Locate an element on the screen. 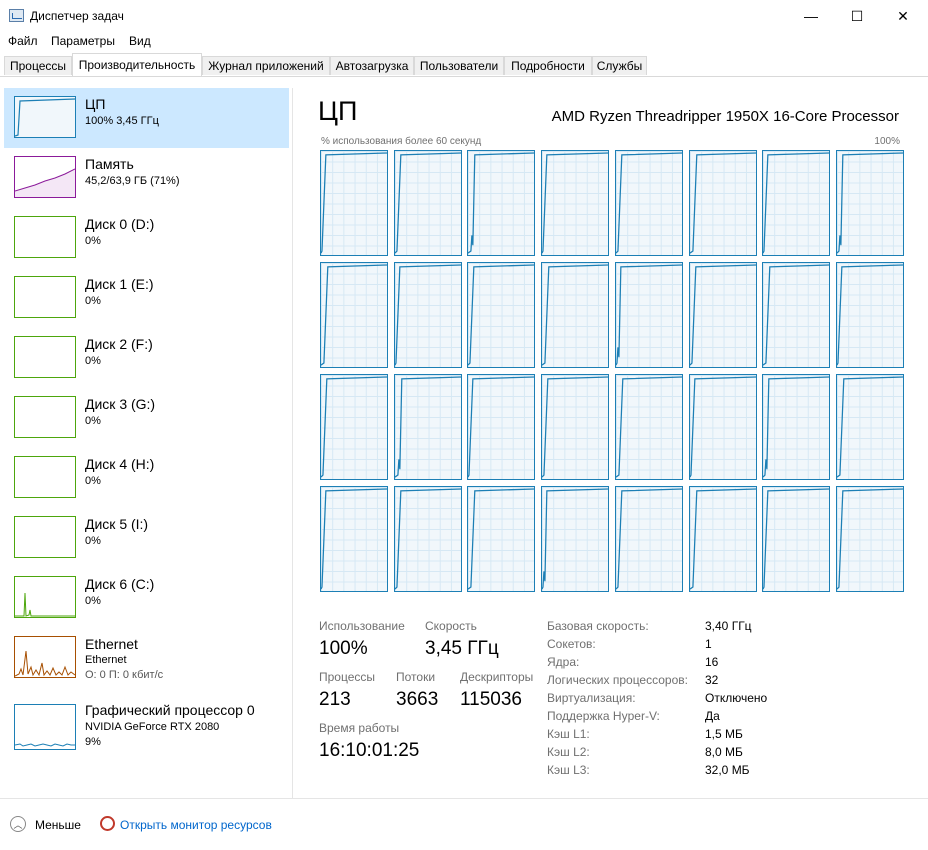 This screenshot has width=928, height=850. sidebar-item-disk-0: Диск 0 (D:) 0% is located at coordinates (146, 238).